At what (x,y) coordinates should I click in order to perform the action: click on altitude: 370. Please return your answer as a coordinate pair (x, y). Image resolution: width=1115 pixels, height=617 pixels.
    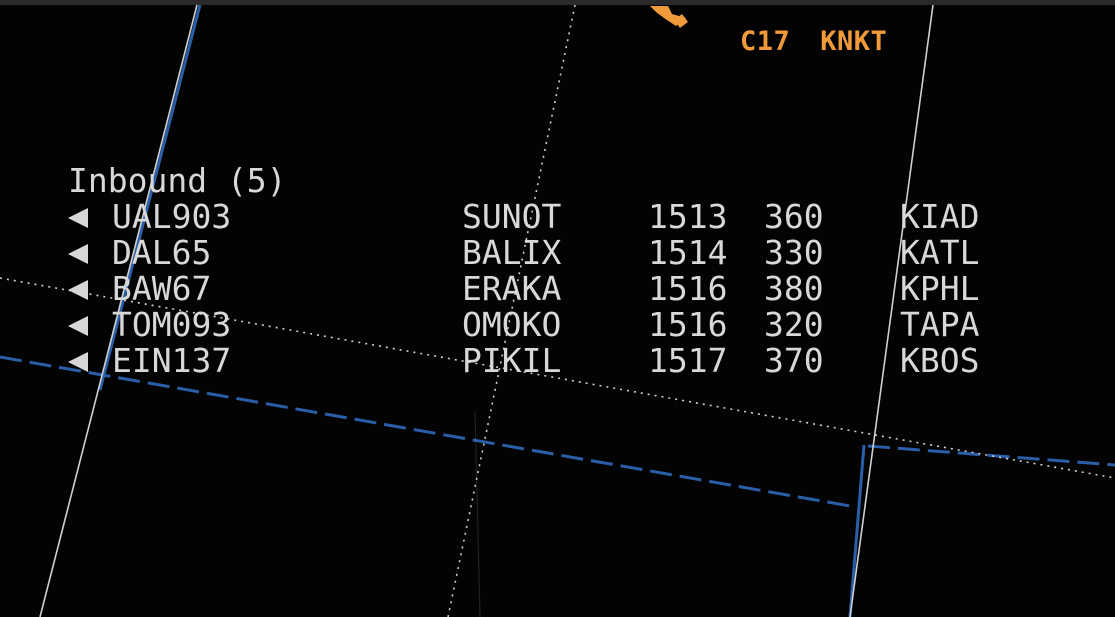
    Looking at the image, I should click on (794, 360).